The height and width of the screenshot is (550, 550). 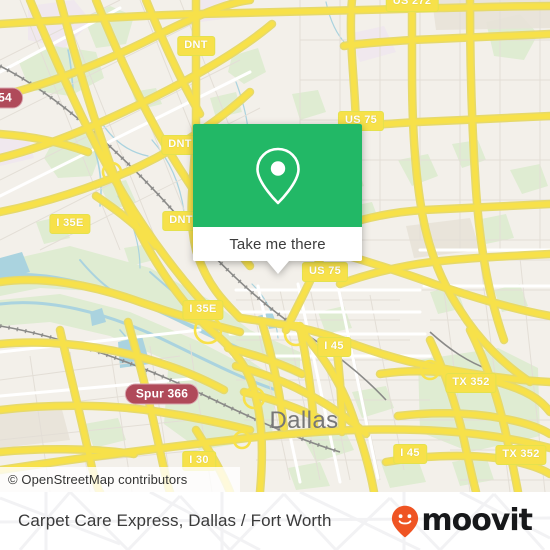 What do you see at coordinates (196, 46) in the screenshot?
I see `road-shield: DNT` at bounding box center [196, 46].